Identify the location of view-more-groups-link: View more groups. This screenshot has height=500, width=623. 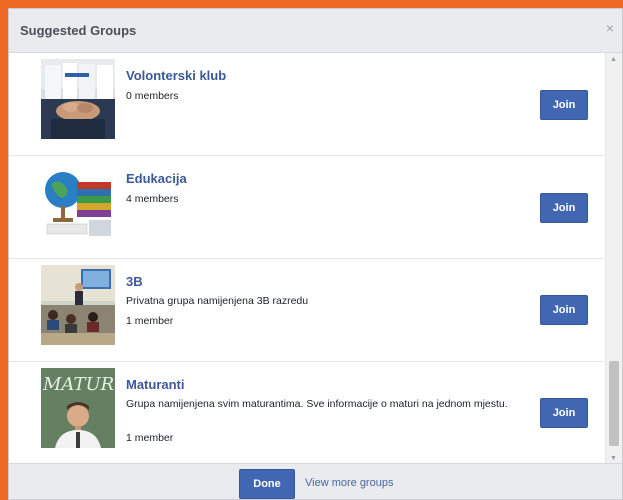
(349, 483).